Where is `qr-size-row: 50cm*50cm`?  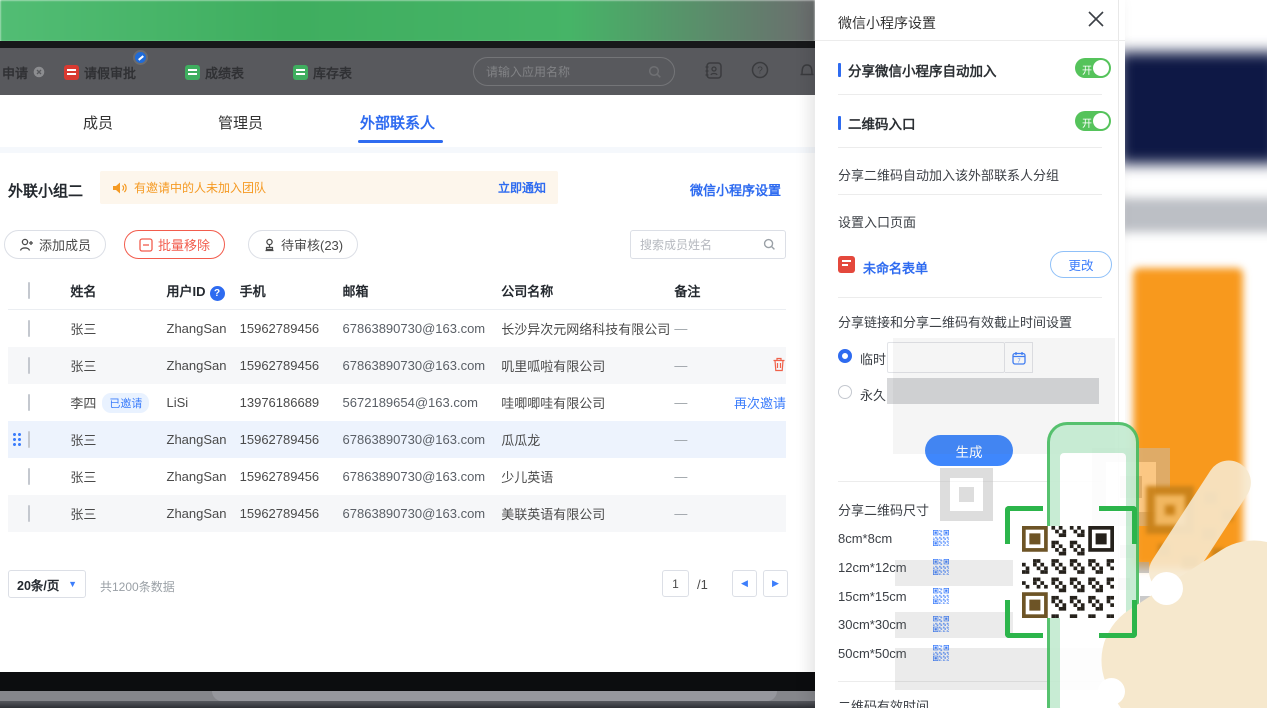 qr-size-row: 50cm*50cm is located at coordinates (893, 653).